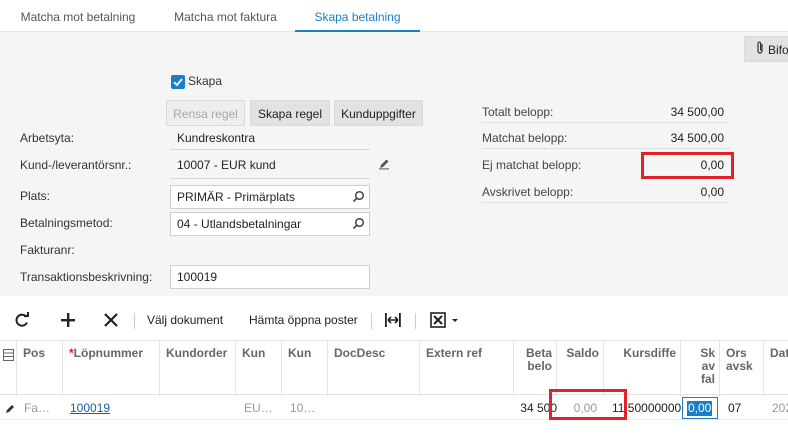 The height and width of the screenshot is (448, 788). Describe the element at coordinates (226, 165) in the screenshot. I see `customer-value: 10007 - EUR kund` at that location.